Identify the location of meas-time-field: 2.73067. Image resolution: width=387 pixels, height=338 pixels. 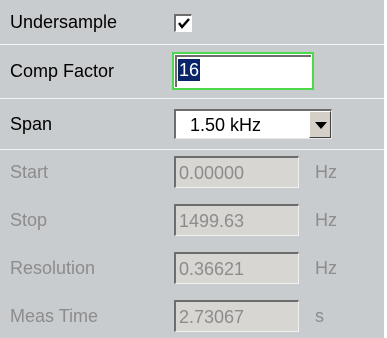
(236, 316).